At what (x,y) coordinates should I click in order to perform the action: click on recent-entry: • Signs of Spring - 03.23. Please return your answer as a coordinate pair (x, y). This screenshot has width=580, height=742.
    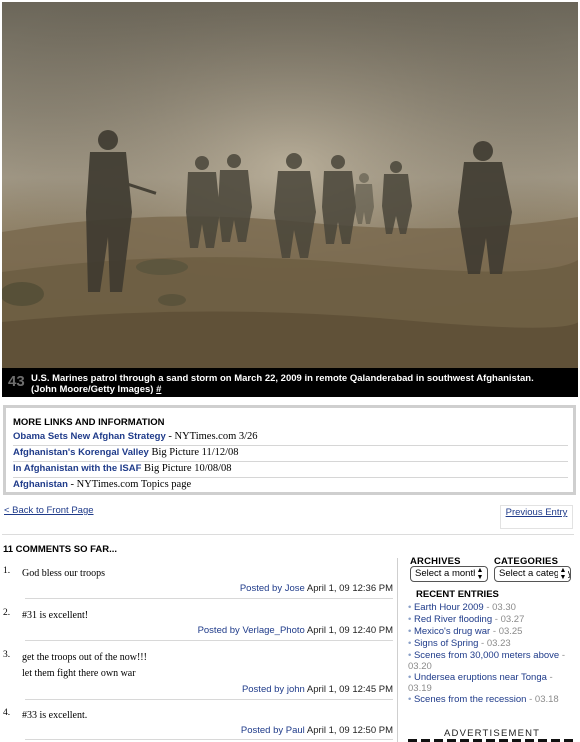
    Looking at the image, I should click on (459, 643).